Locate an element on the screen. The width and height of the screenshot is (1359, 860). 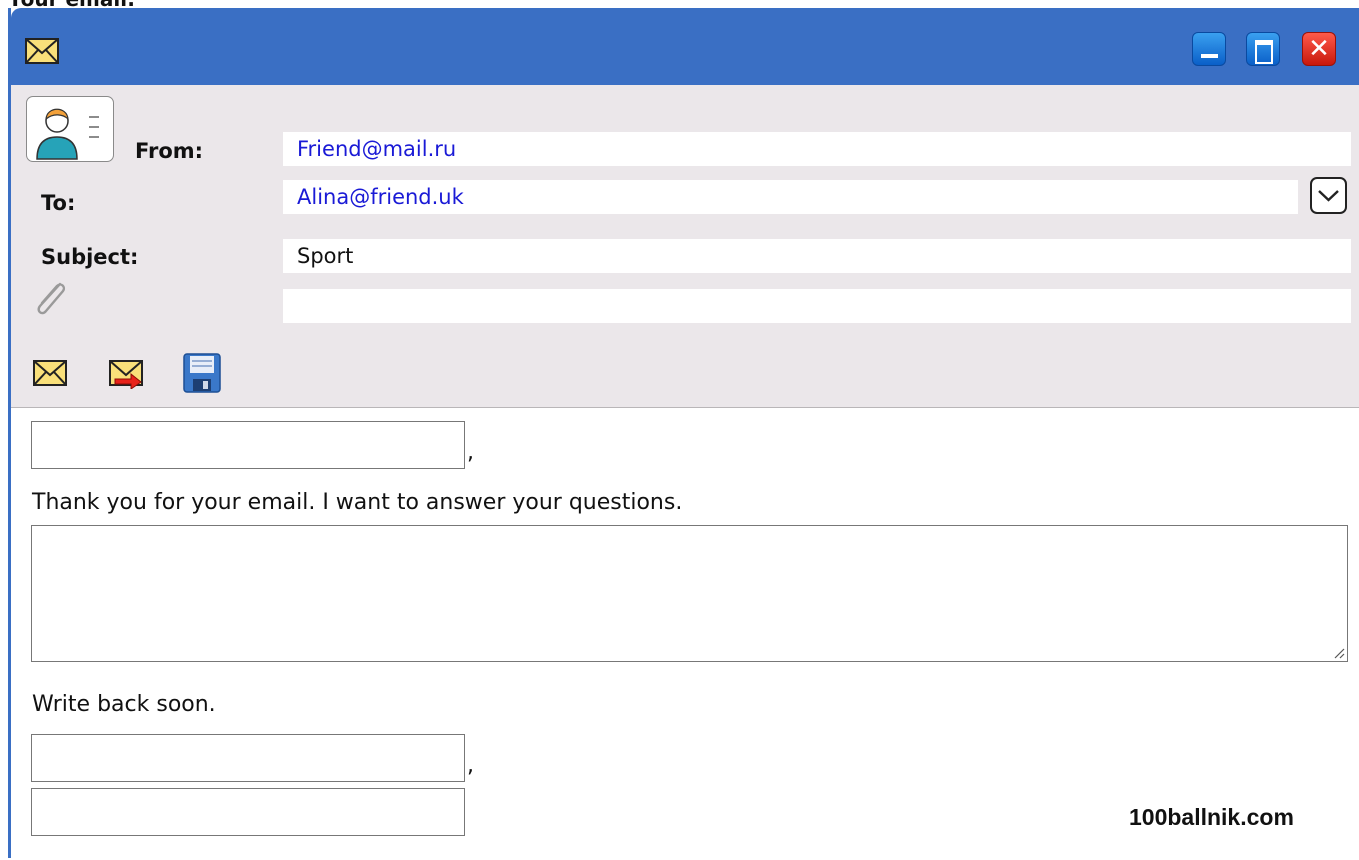
to-dropdown-button is located at coordinates (1328, 195).